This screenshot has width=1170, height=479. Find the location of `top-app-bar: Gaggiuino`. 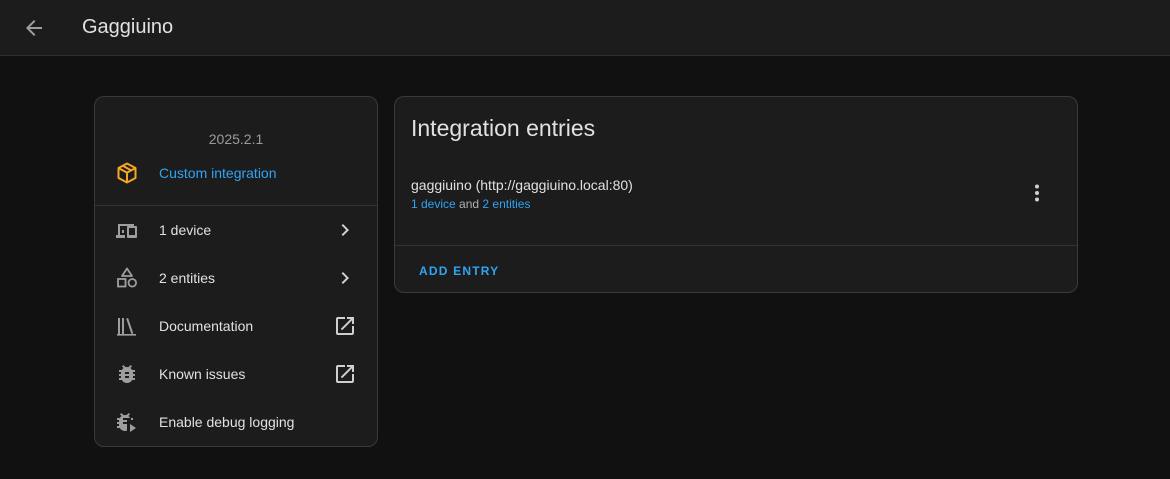

top-app-bar: Gaggiuino is located at coordinates (585, 28).